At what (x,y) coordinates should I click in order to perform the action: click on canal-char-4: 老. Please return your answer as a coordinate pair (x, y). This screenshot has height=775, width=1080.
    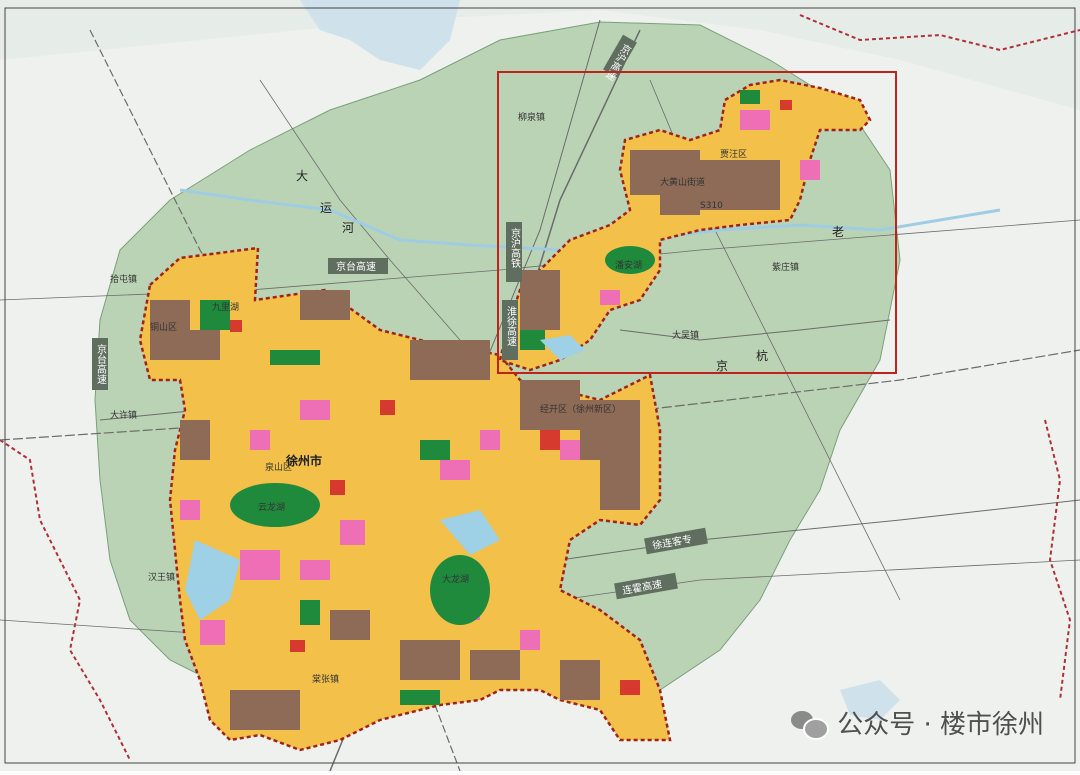
    Looking at the image, I should click on (838, 232).